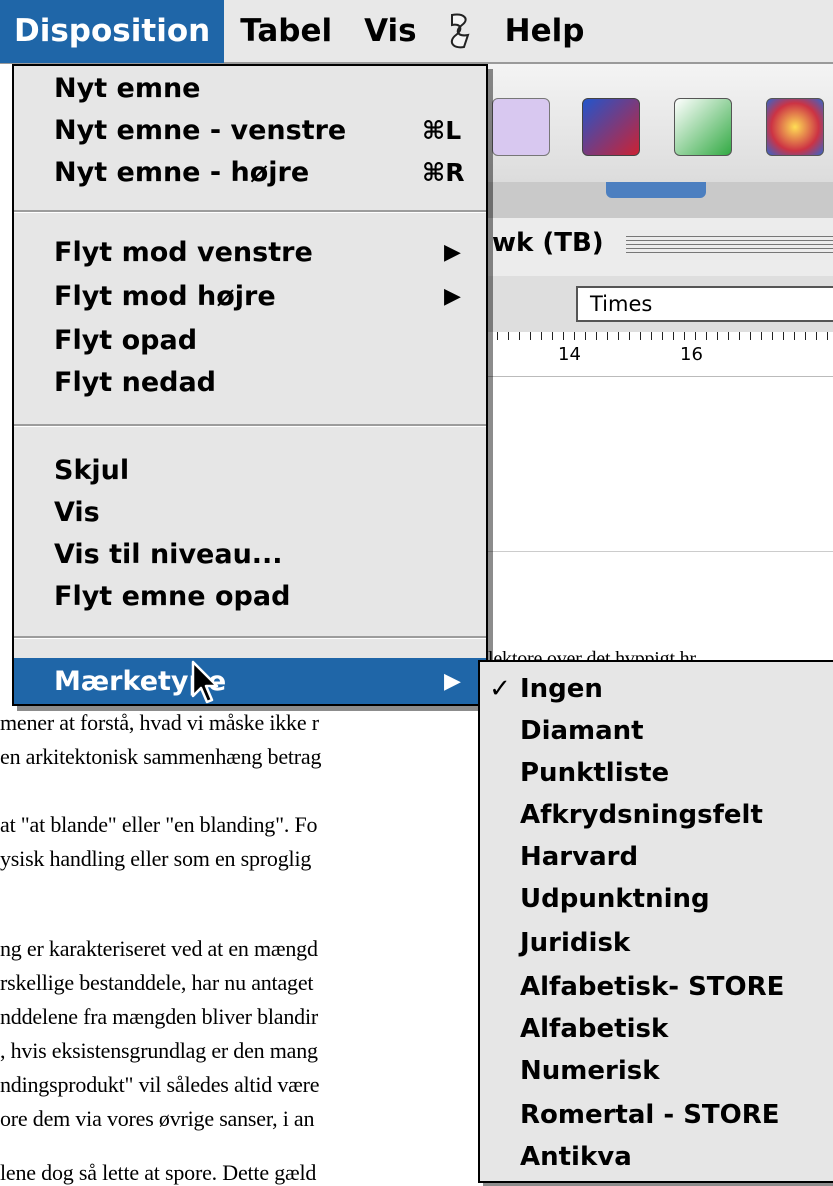  What do you see at coordinates (656, 731) in the screenshot?
I see `submenu-item-diamant: Diamant` at bounding box center [656, 731].